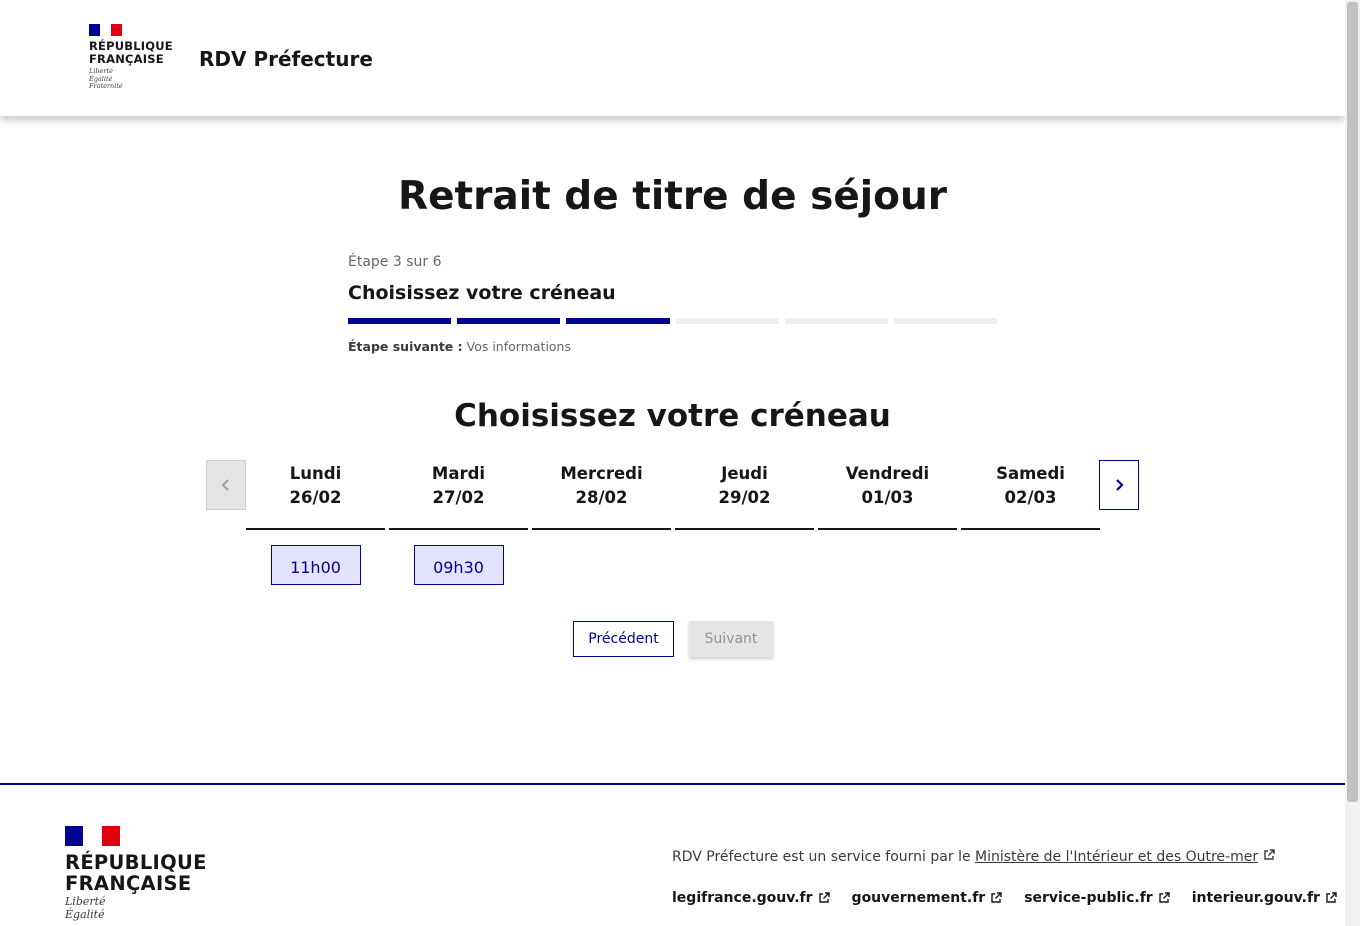 The width and height of the screenshot is (1360, 926). I want to click on day-name: Lundi, so click(315, 473).